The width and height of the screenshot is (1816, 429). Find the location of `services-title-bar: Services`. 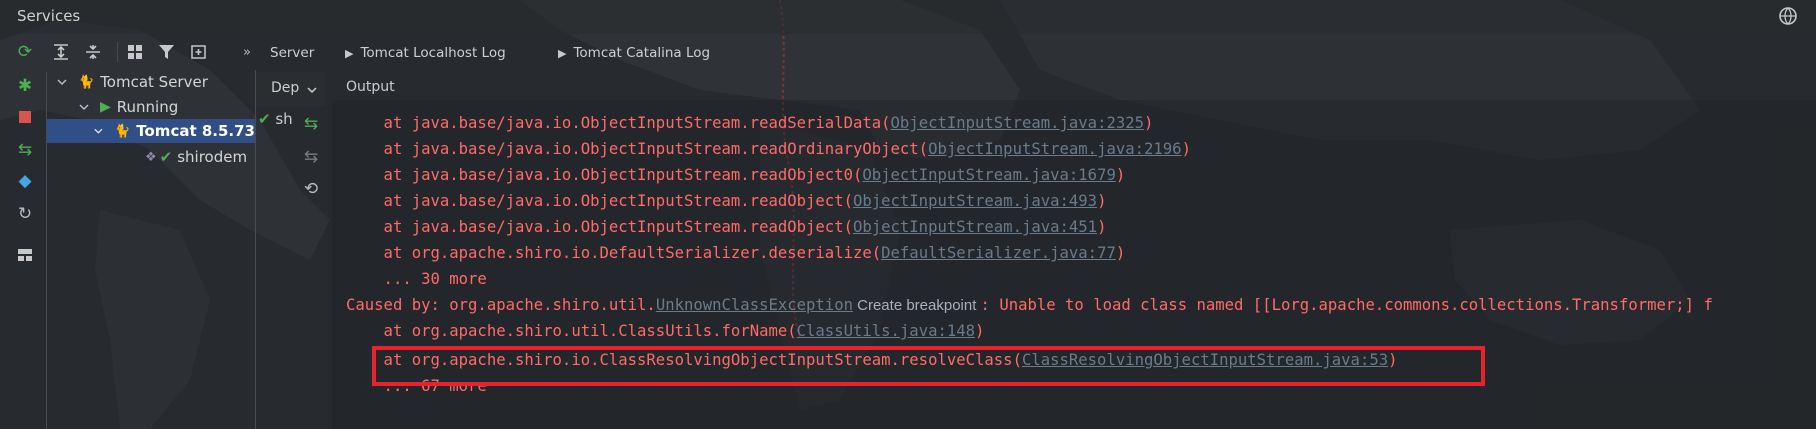

services-title-bar: Services is located at coordinates (908, 17).